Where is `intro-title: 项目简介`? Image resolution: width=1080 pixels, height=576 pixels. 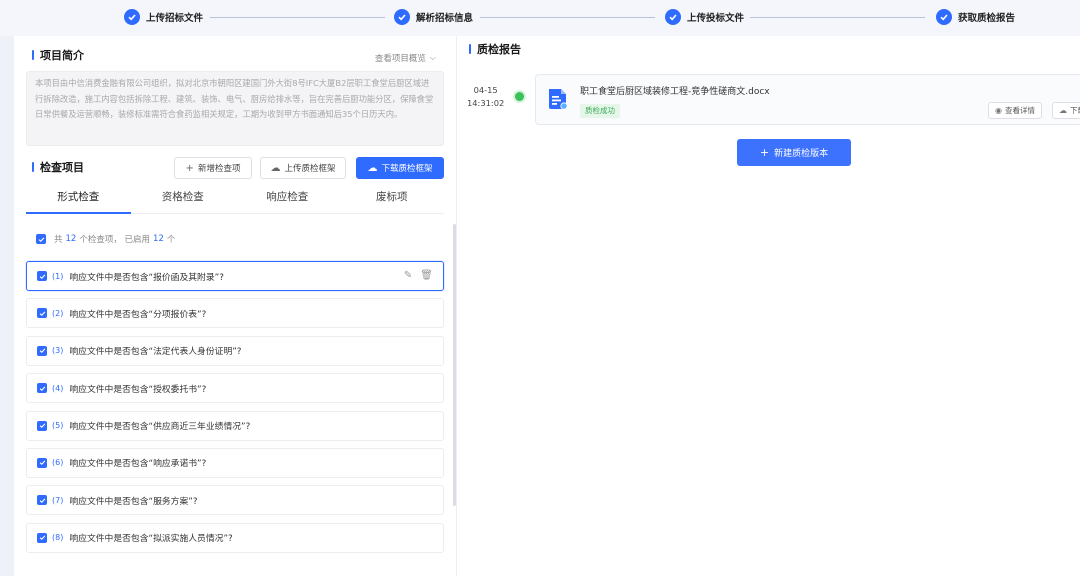
intro-title: 项目简介 is located at coordinates (58, 55).